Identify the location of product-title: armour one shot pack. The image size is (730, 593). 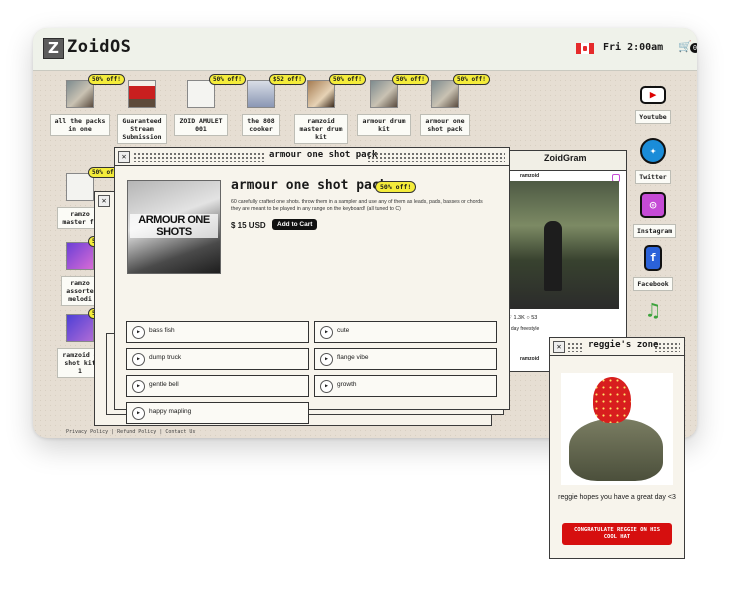
(309, 185).